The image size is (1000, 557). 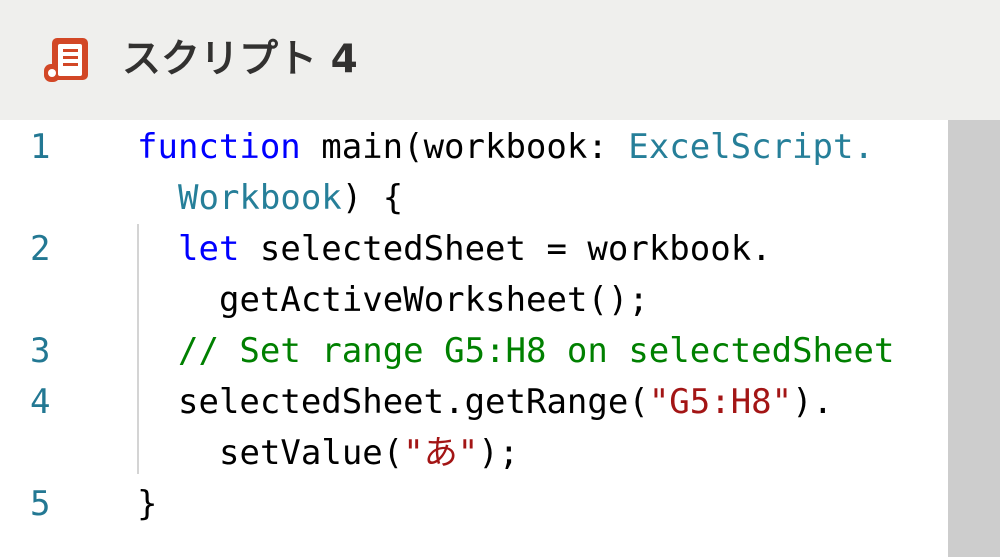 I want to click on script-icon, so click(x=66, y=60).